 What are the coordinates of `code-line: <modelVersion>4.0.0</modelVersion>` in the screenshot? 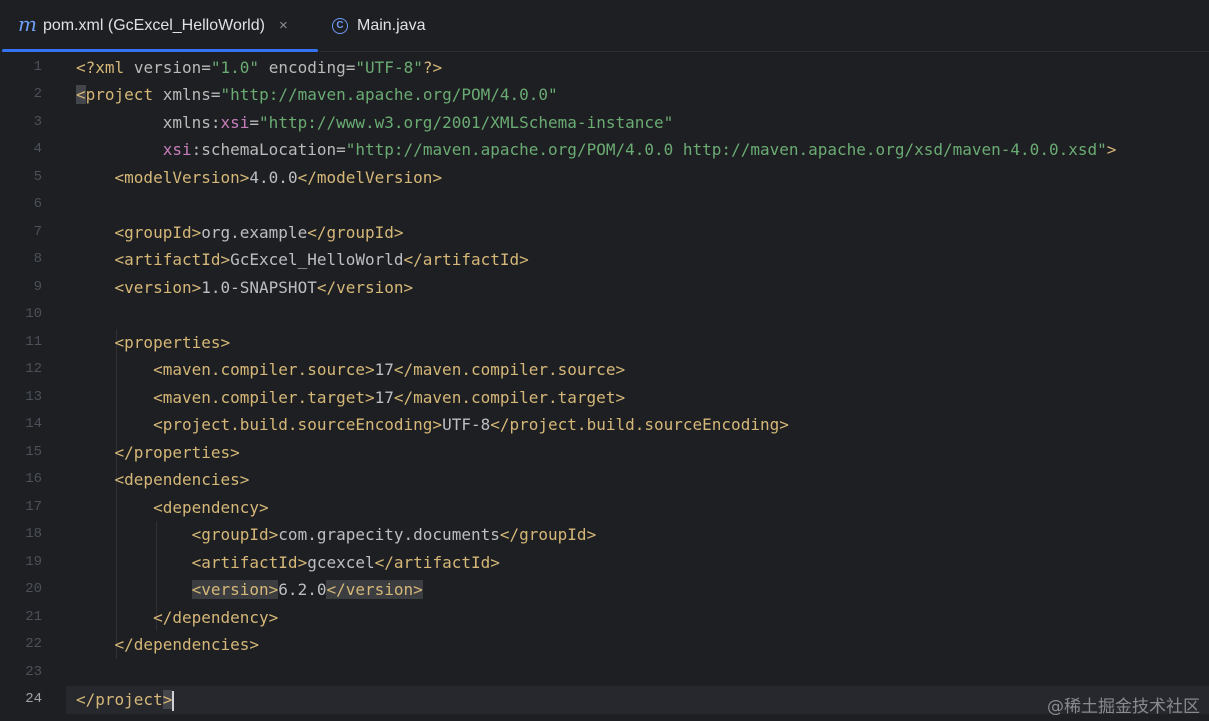 It's located at (259, 178).